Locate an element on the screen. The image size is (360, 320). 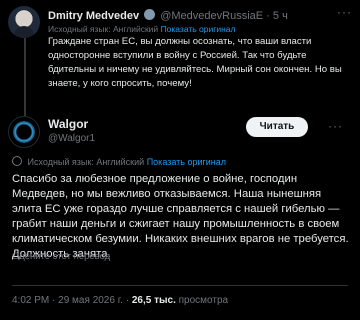
follow-button: Читать is located at coordinates (277, 127).